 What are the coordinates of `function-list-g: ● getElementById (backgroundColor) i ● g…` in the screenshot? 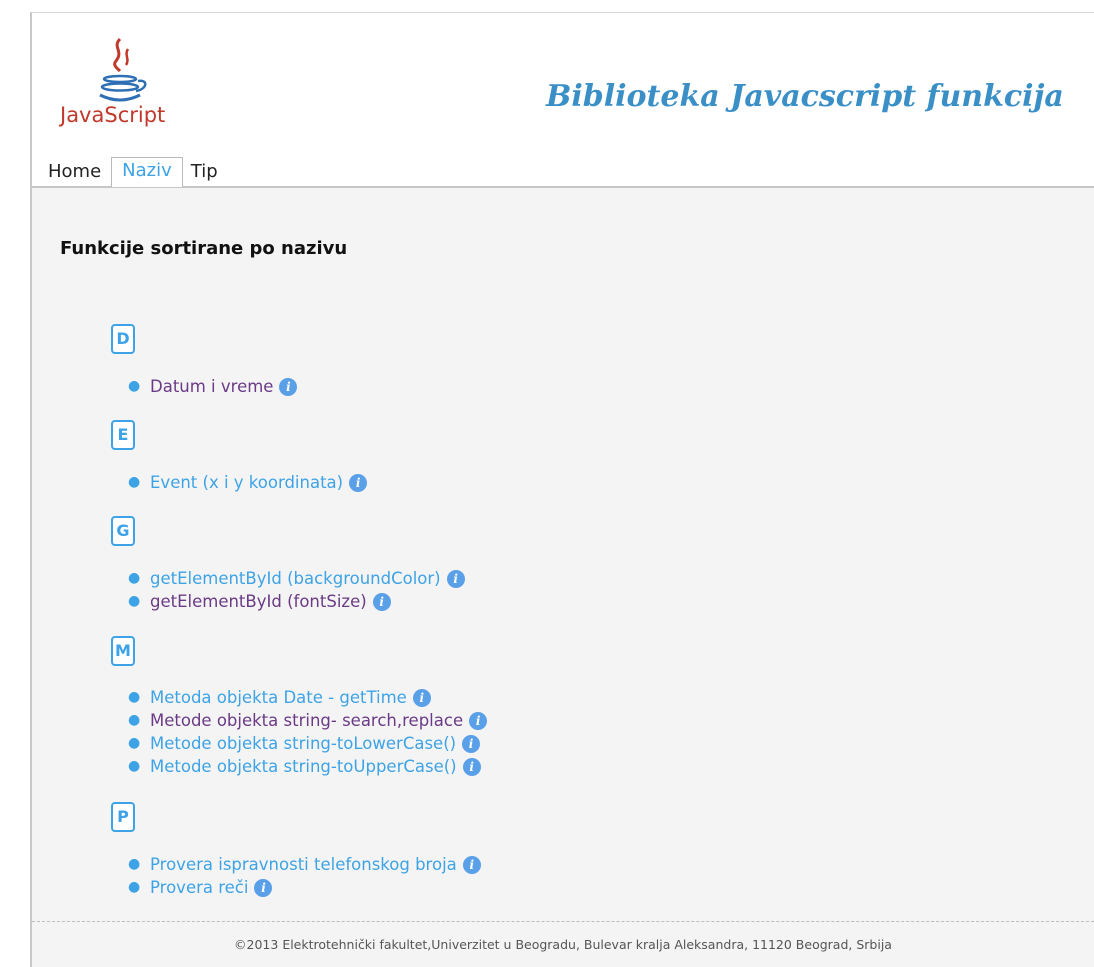 It's located at (296, 590).